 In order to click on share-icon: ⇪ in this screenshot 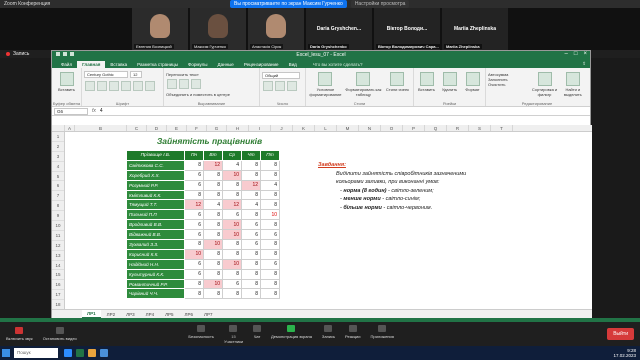, I will do `click(583, 64)`.